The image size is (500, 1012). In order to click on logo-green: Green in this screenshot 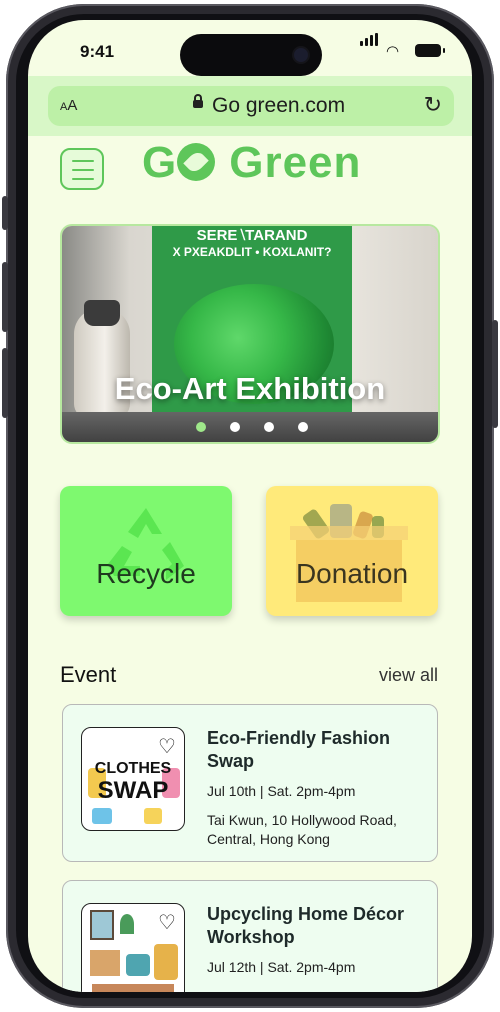, I will do `click(295, 162)`.